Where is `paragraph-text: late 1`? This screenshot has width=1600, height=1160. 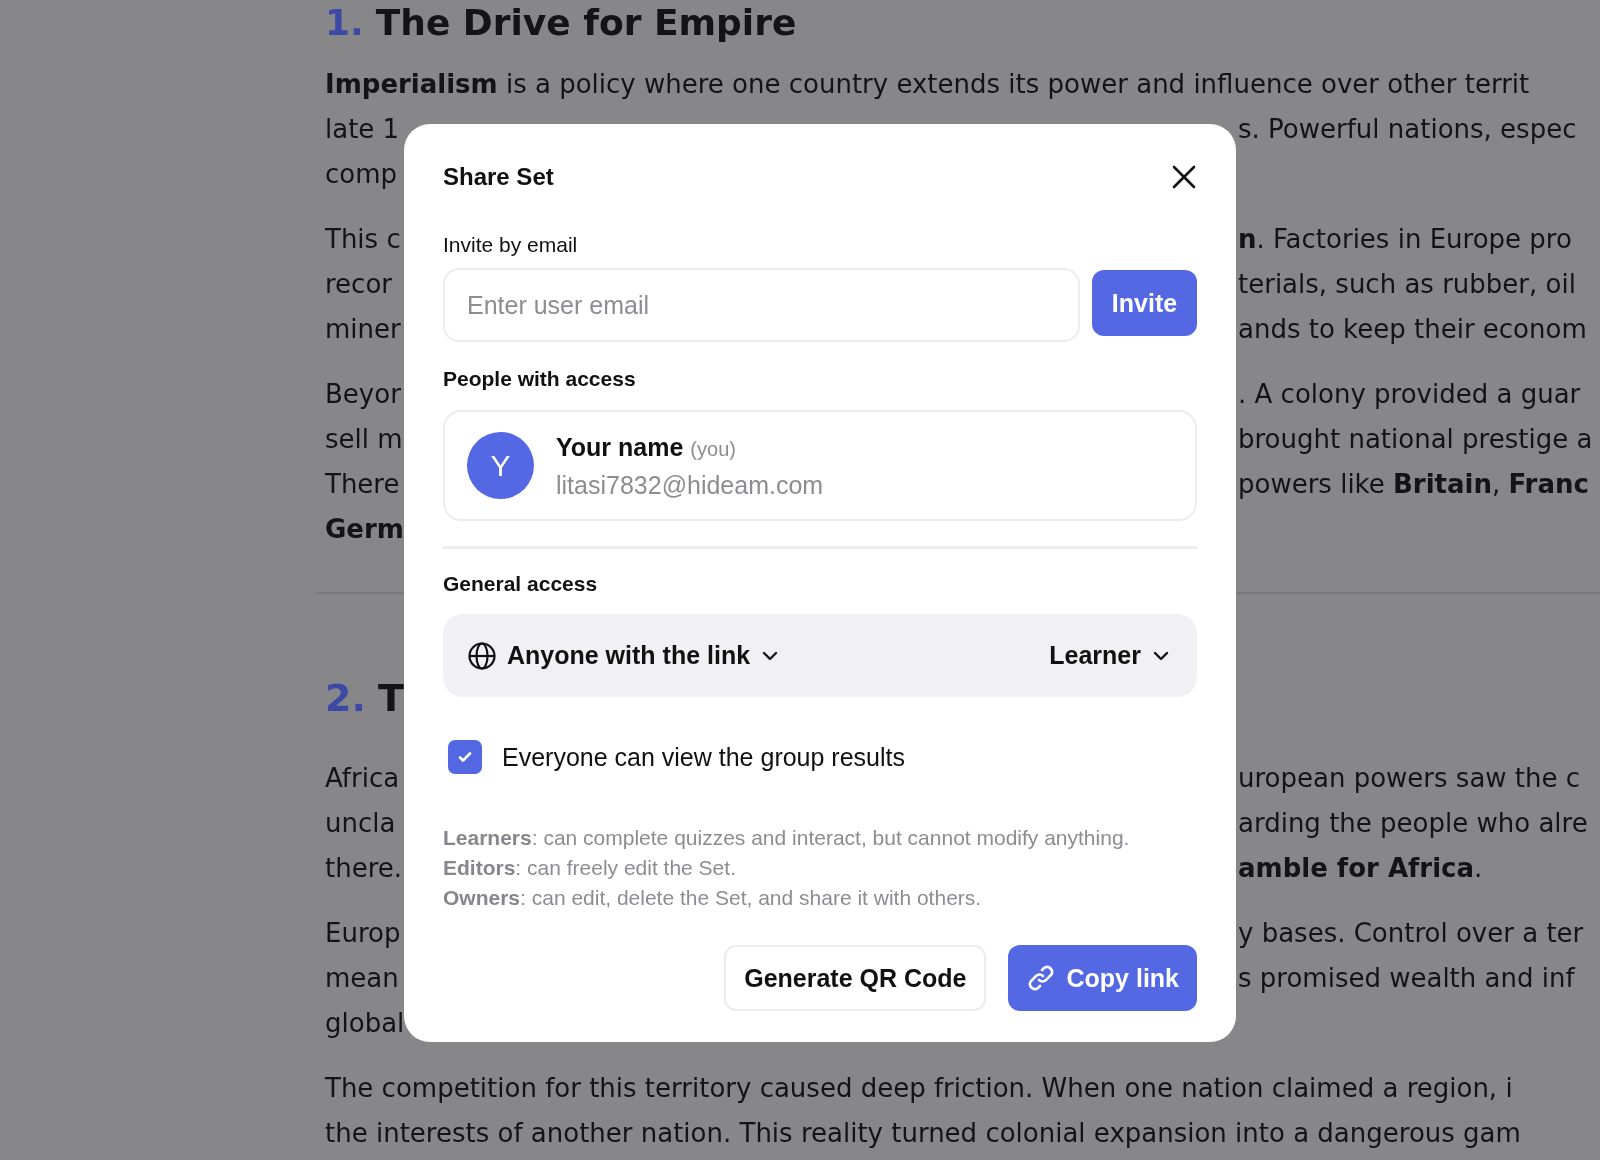 paragraph-text: late 1 is located at coordinates (362, 129).